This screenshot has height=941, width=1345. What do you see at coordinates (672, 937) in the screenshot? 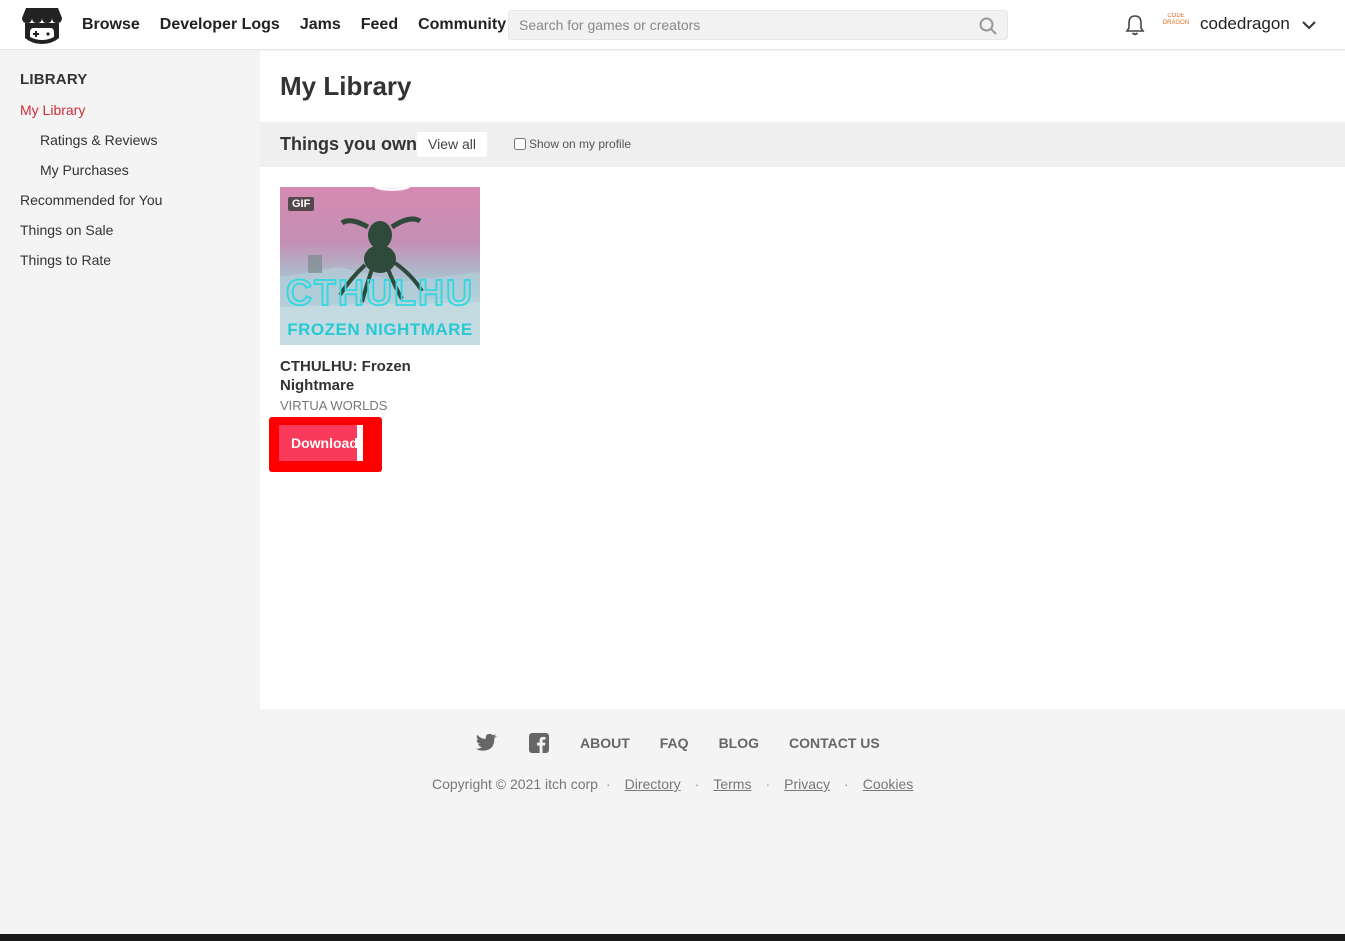
I see `bottom-strip` at bounding box center [672, 937].